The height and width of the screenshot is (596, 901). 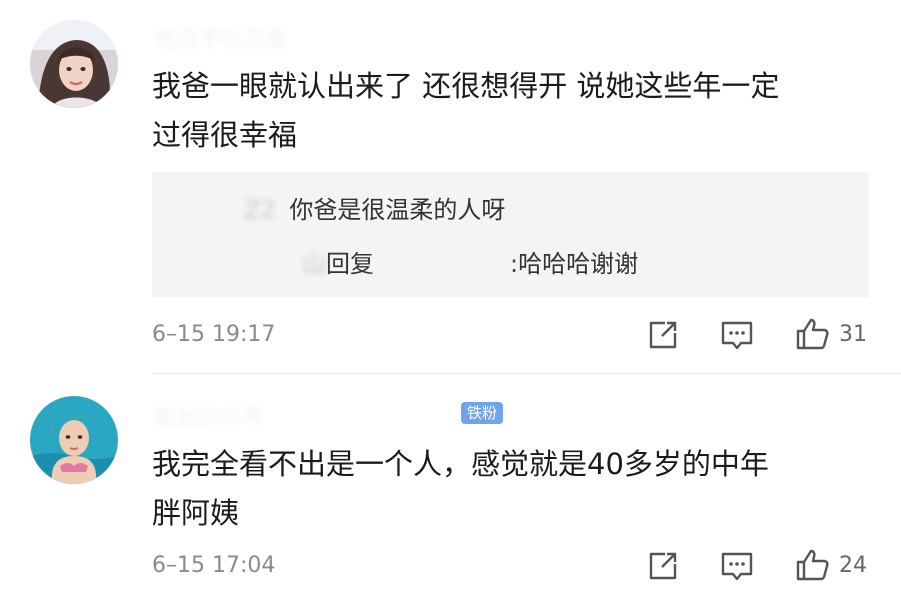 I want to click on like-button: 24, so click(x=831, y=565).